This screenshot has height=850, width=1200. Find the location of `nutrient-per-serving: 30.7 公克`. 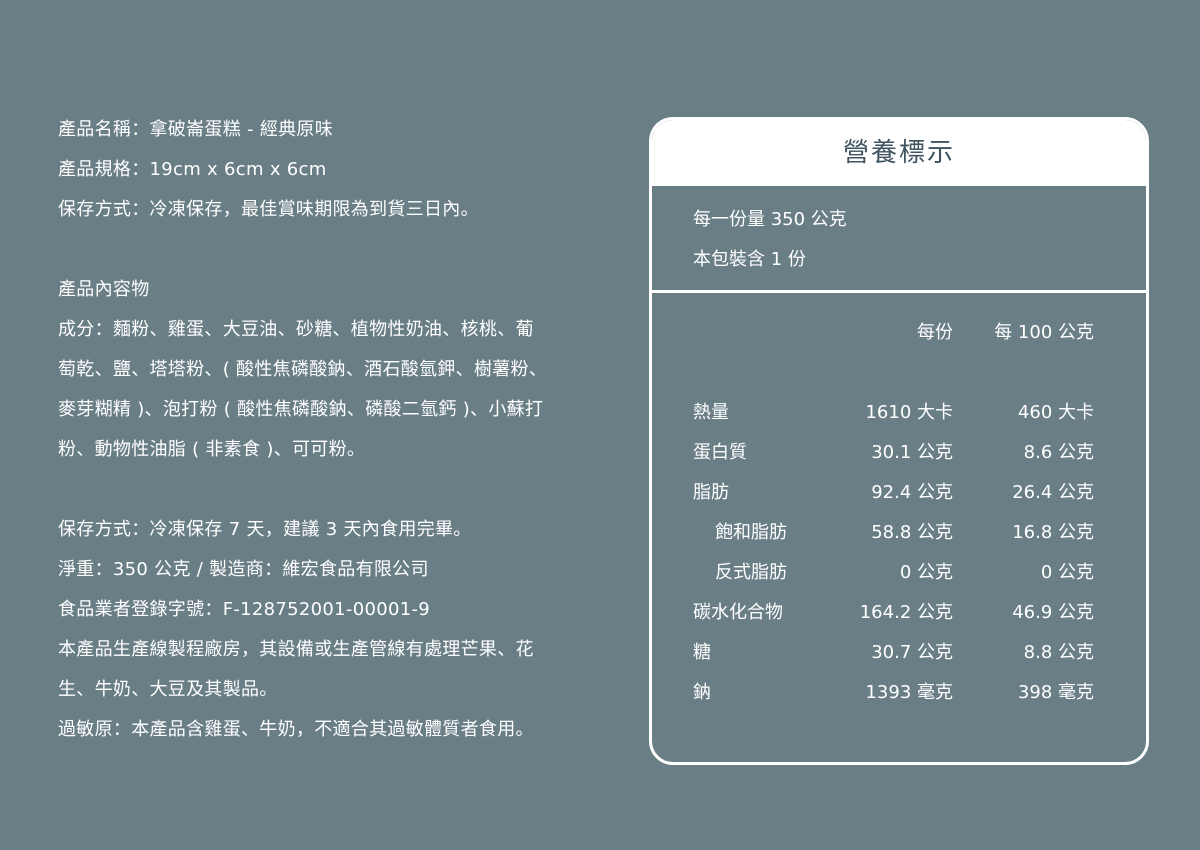

nutrient-per-serving: 30.7 公克 is located at coordinates (912, 652).